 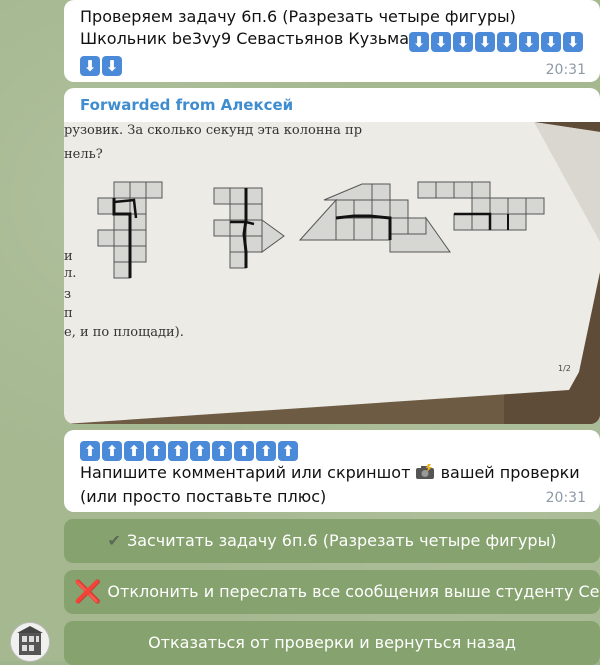 What do you see at coordinates (203, 496) in the screenshot?
I see `message-text-line: (или просто поставьте плюс)` at bounding box center [203, 496].